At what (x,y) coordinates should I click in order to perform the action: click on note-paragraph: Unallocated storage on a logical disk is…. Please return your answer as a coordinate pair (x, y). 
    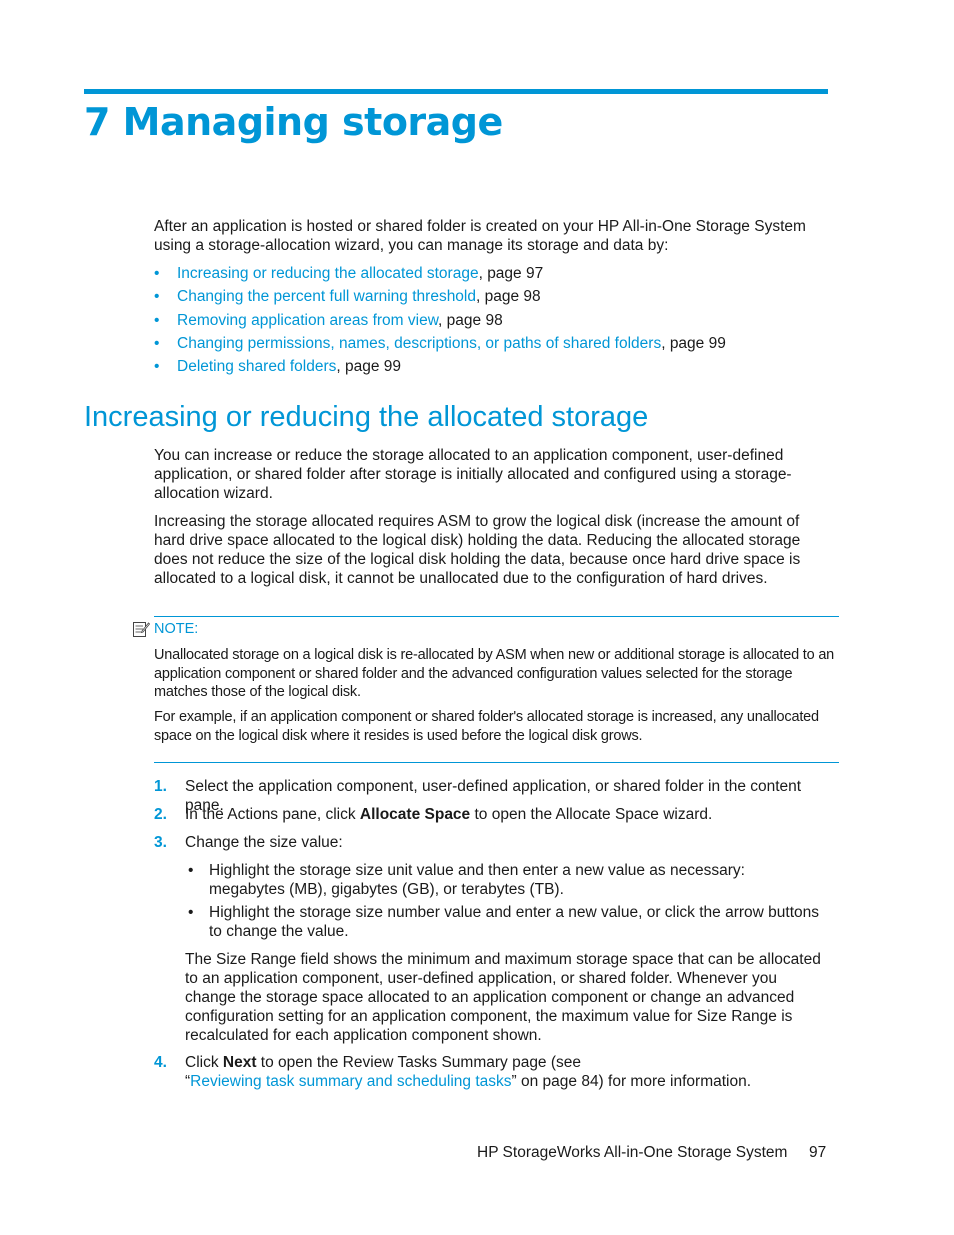
    Looking at the image, I should click on (494, 673).